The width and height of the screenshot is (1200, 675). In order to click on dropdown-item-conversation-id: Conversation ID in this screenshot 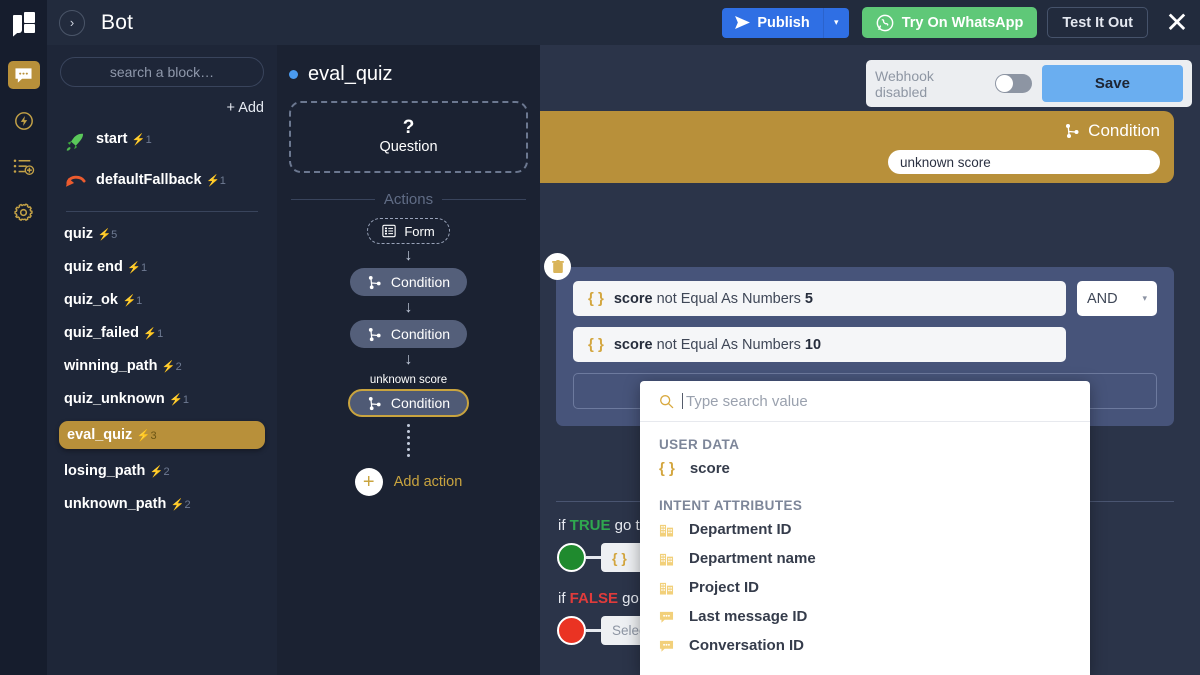, I will do `click(865, 645)`.